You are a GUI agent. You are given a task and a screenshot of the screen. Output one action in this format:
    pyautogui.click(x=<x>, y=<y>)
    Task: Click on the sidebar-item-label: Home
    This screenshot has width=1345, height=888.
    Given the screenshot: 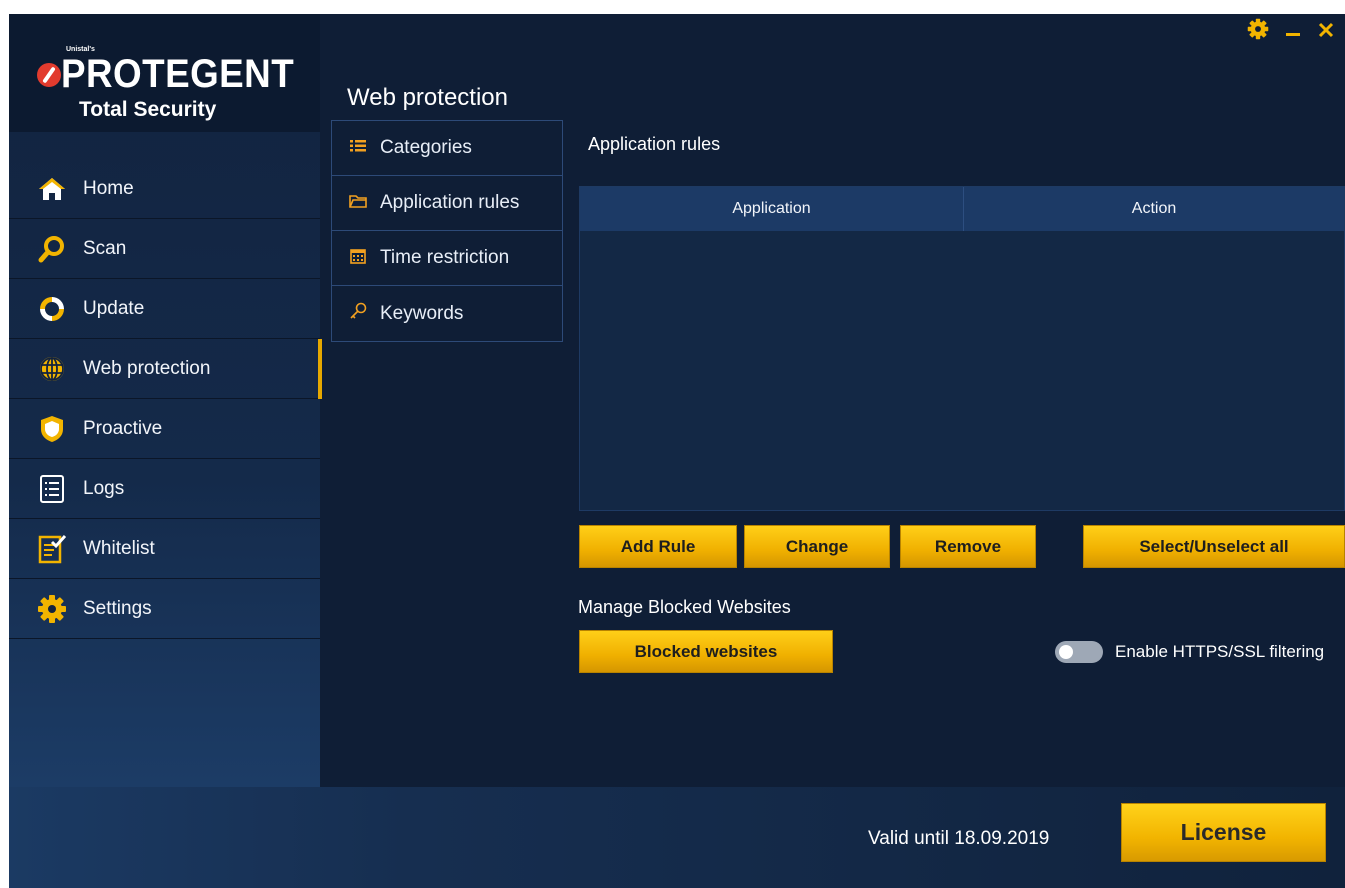 What is the action you would take?
    pyautogui.click(x=108, y=188)
    